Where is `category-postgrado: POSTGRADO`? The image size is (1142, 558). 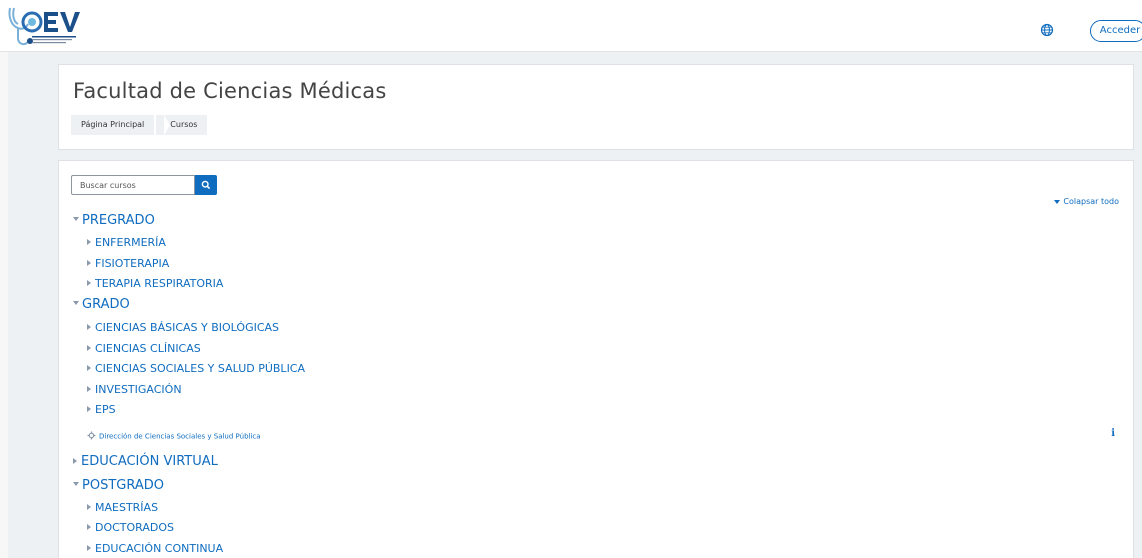
category-postgrado: POSTGRADO is located at coordinates (118, 485).